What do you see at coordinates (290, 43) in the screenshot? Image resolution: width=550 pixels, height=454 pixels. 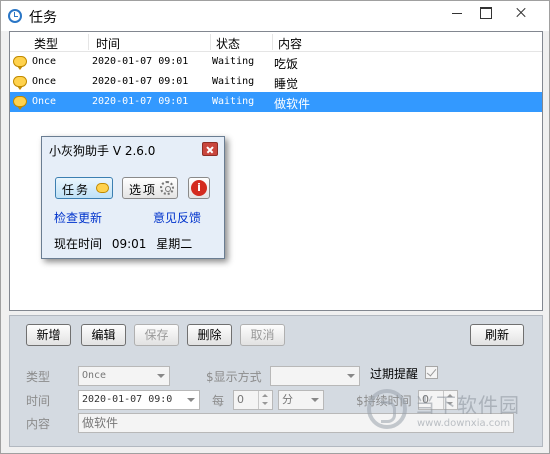 I see `column-header-content: 内容` at bounding box center [290, 43].